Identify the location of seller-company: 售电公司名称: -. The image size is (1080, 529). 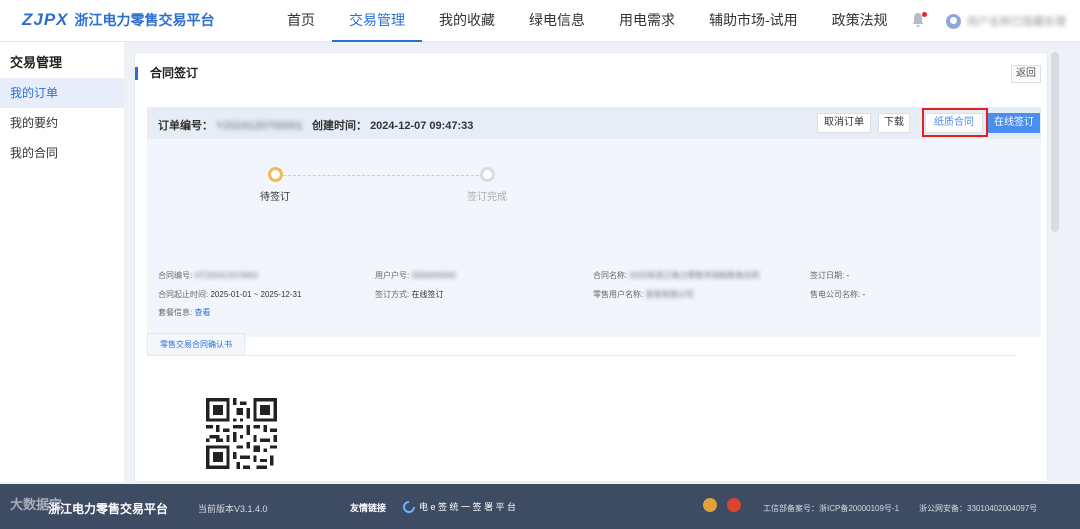
(837, 294).